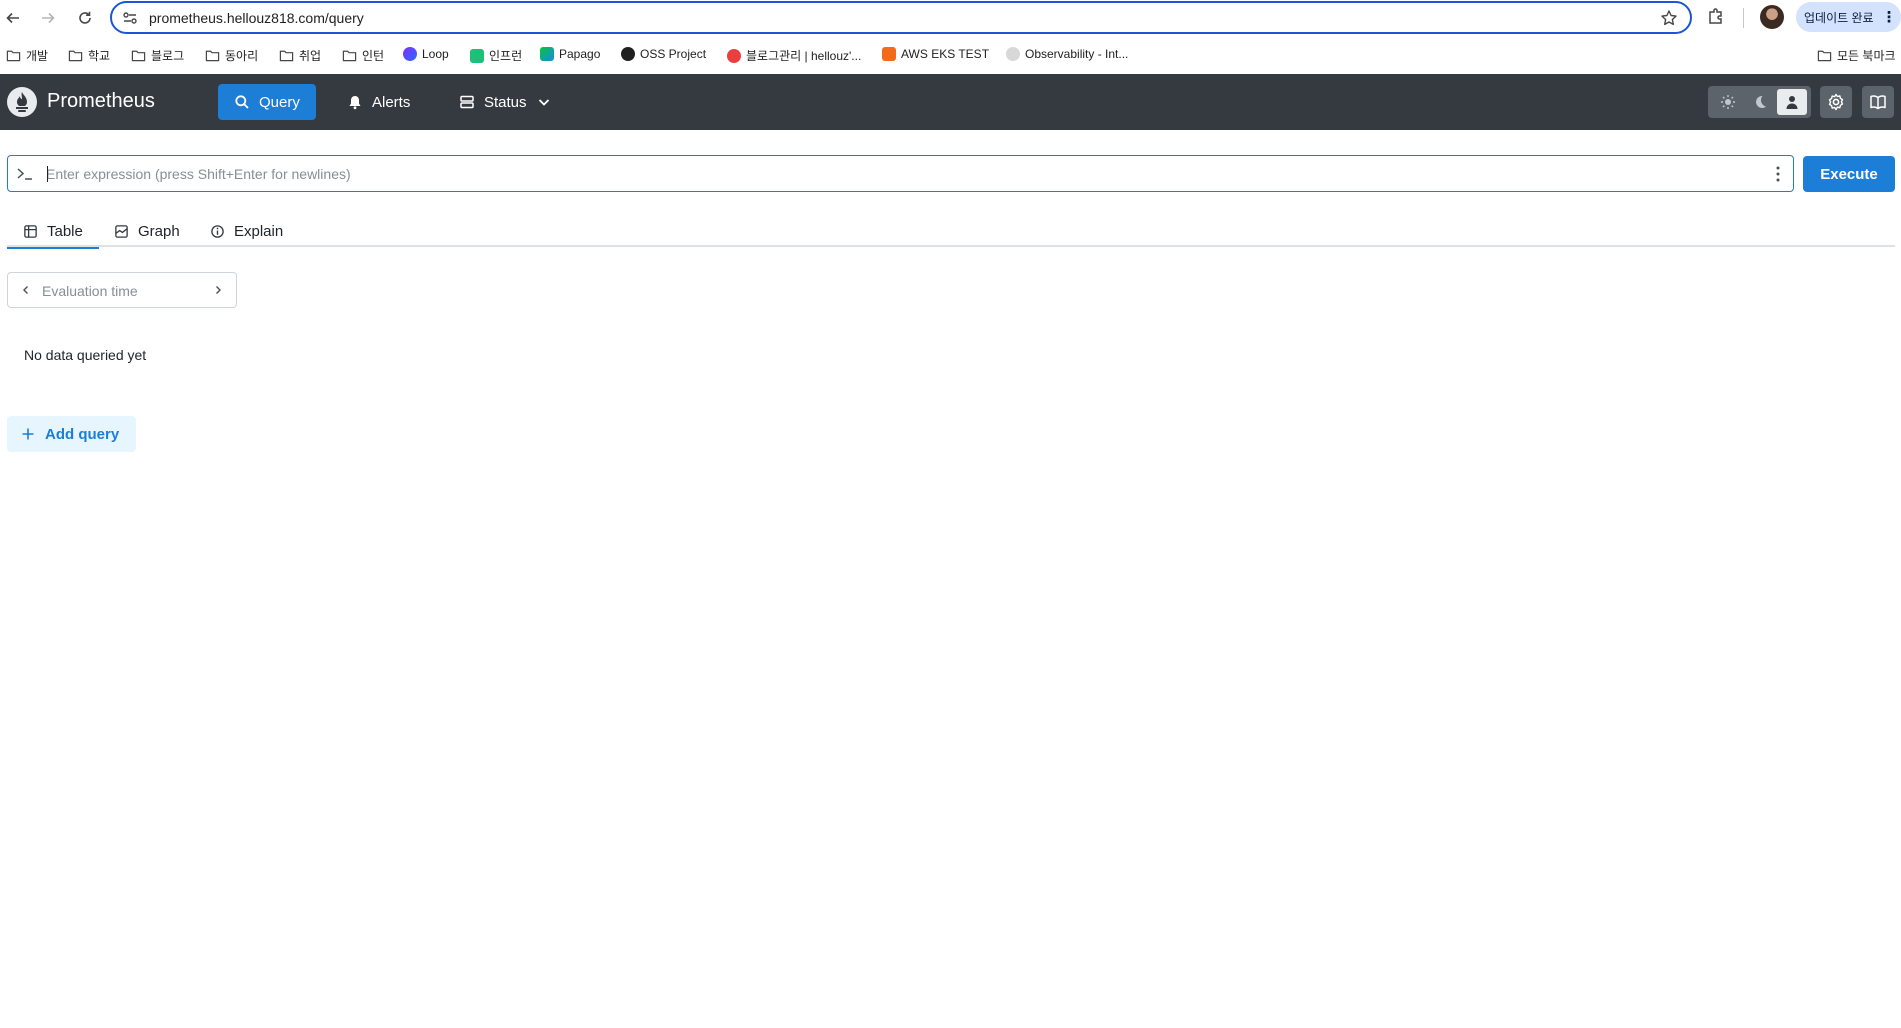  What do you see at coordinates (889, 54) in the screenshot?
I see `aws-icon` at bounding box center [889, 54].